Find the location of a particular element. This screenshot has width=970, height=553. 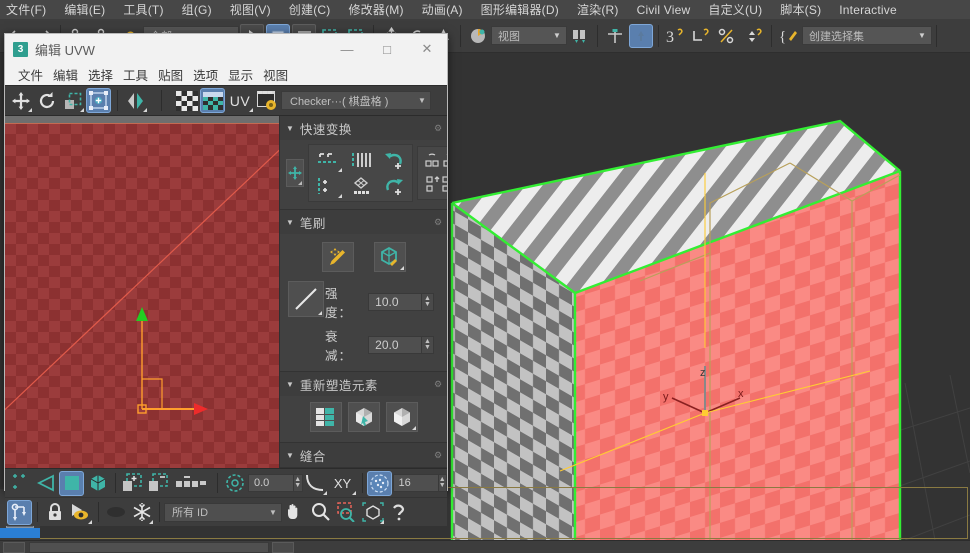

zoom-region-icon is located at coordinates (346, 512).